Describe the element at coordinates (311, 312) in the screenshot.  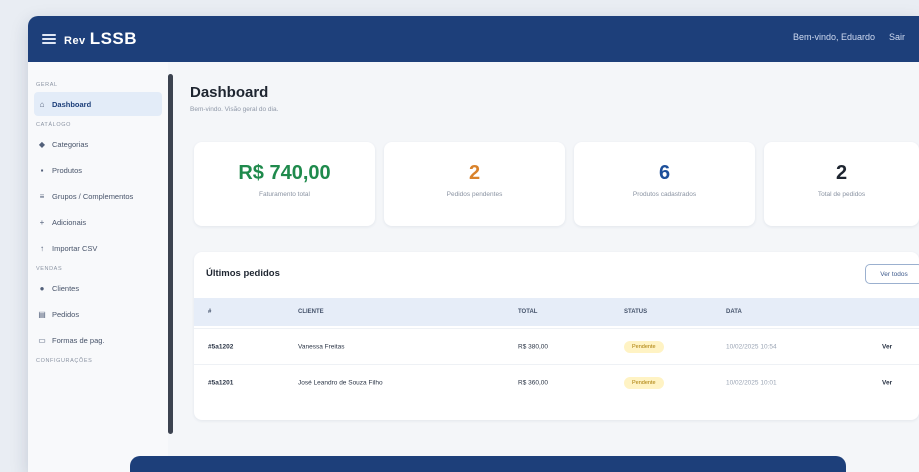
I see `column-header: CLIENTE` at that location.